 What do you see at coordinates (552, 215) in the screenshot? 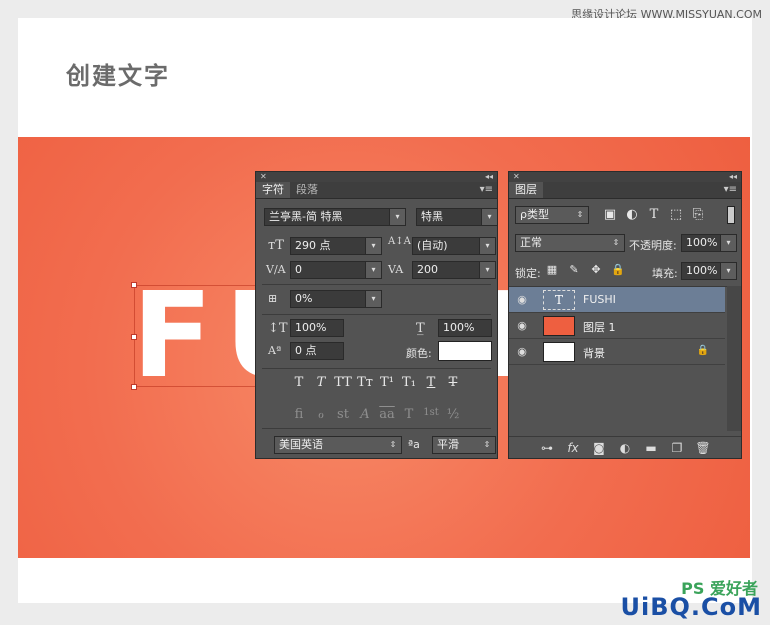
I see `layer-filter-select: ρ类型 ⇕` at bounding box center [552, 215].